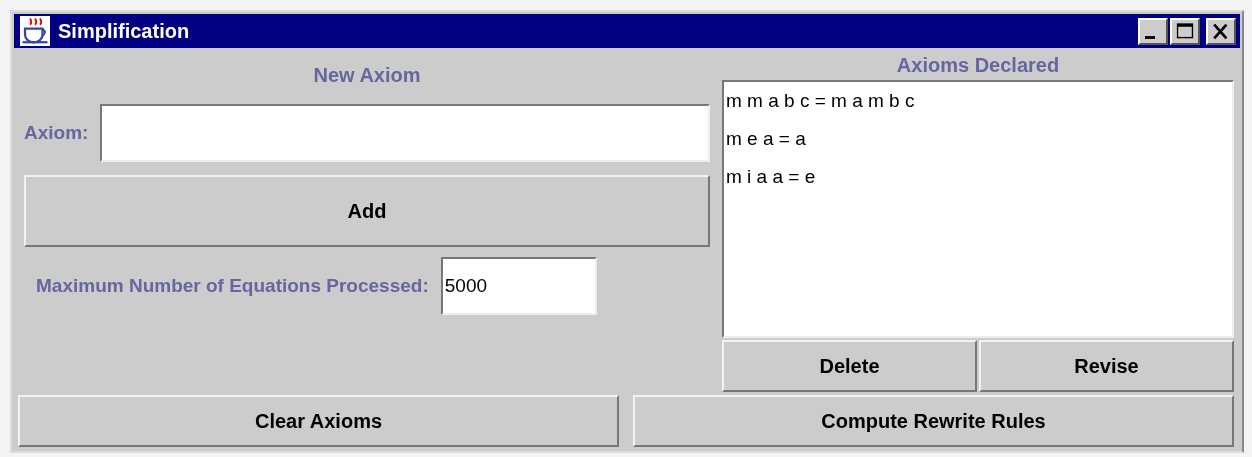  Describe the element at coordinates (318, 421) in the screenshot. I see `action-button: Clear Axioms` at that location.